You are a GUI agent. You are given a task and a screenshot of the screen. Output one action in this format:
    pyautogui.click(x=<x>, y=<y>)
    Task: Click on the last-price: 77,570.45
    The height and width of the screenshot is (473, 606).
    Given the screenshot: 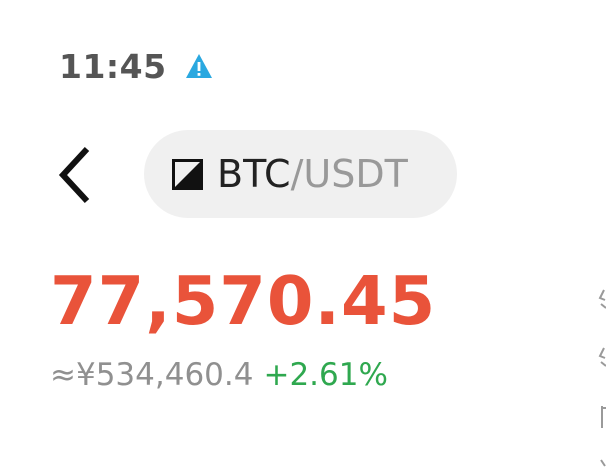 What is the action you would take?
    pyautogui.click(x=243, y=301)
    